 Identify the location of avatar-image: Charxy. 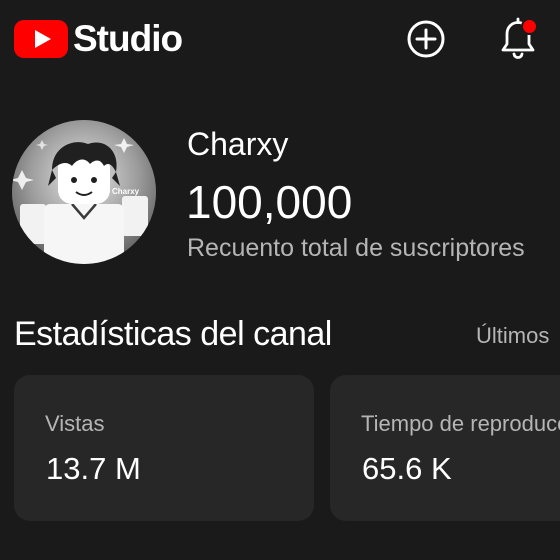
(84, 192).